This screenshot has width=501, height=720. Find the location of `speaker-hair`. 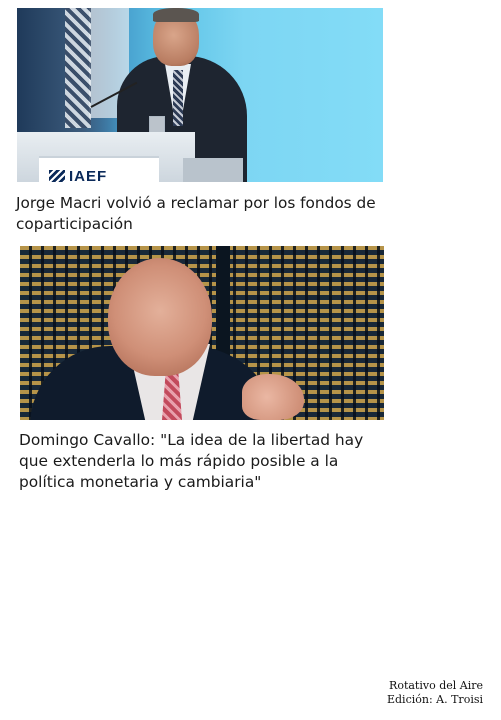

speaker-hair is located at coordinates (176, 15).